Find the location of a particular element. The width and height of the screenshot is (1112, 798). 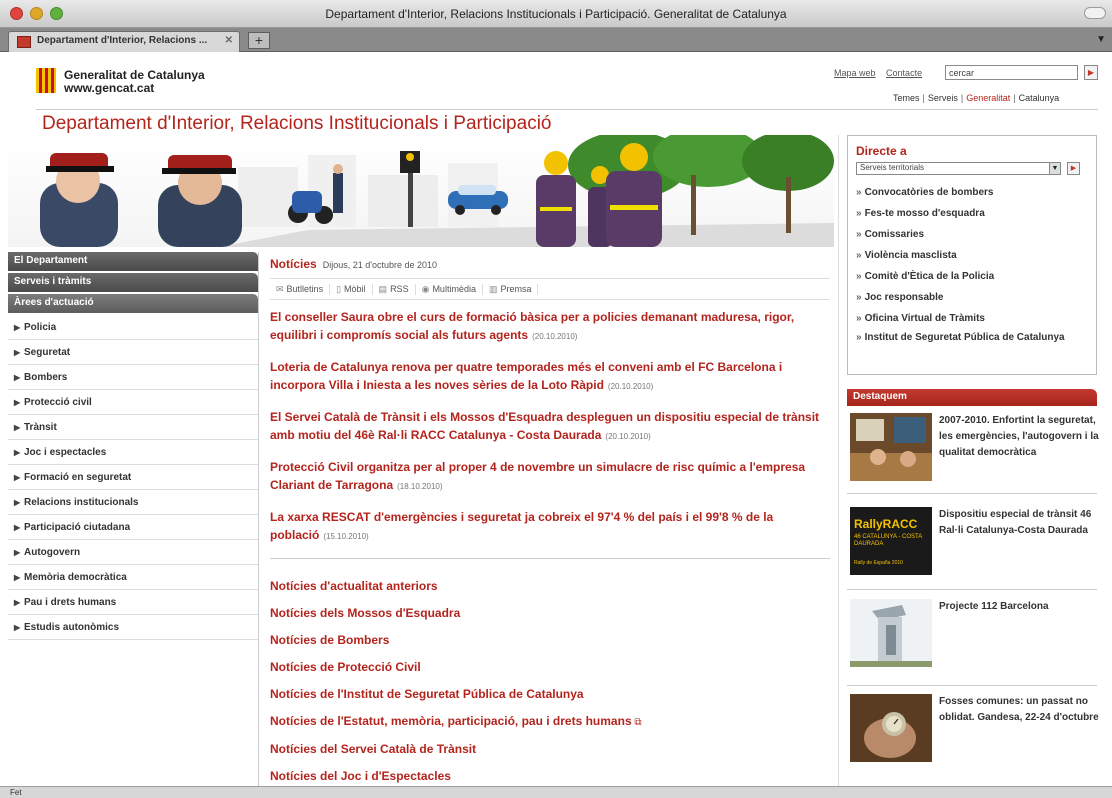

nav-item: ▶ Relacions institucionals is located at coordinates (133, 502).